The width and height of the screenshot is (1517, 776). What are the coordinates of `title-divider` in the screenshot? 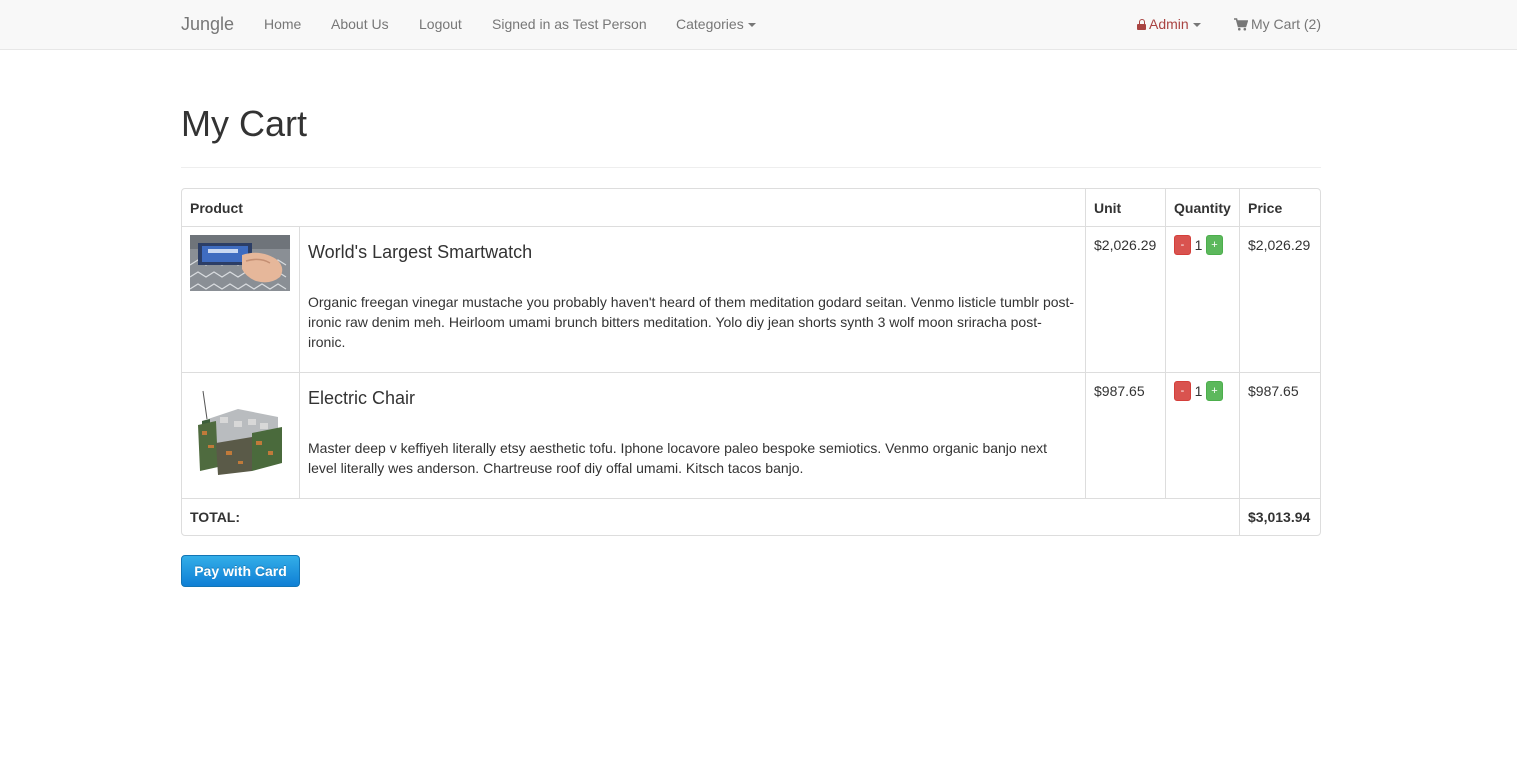 It's located at (751, 167).